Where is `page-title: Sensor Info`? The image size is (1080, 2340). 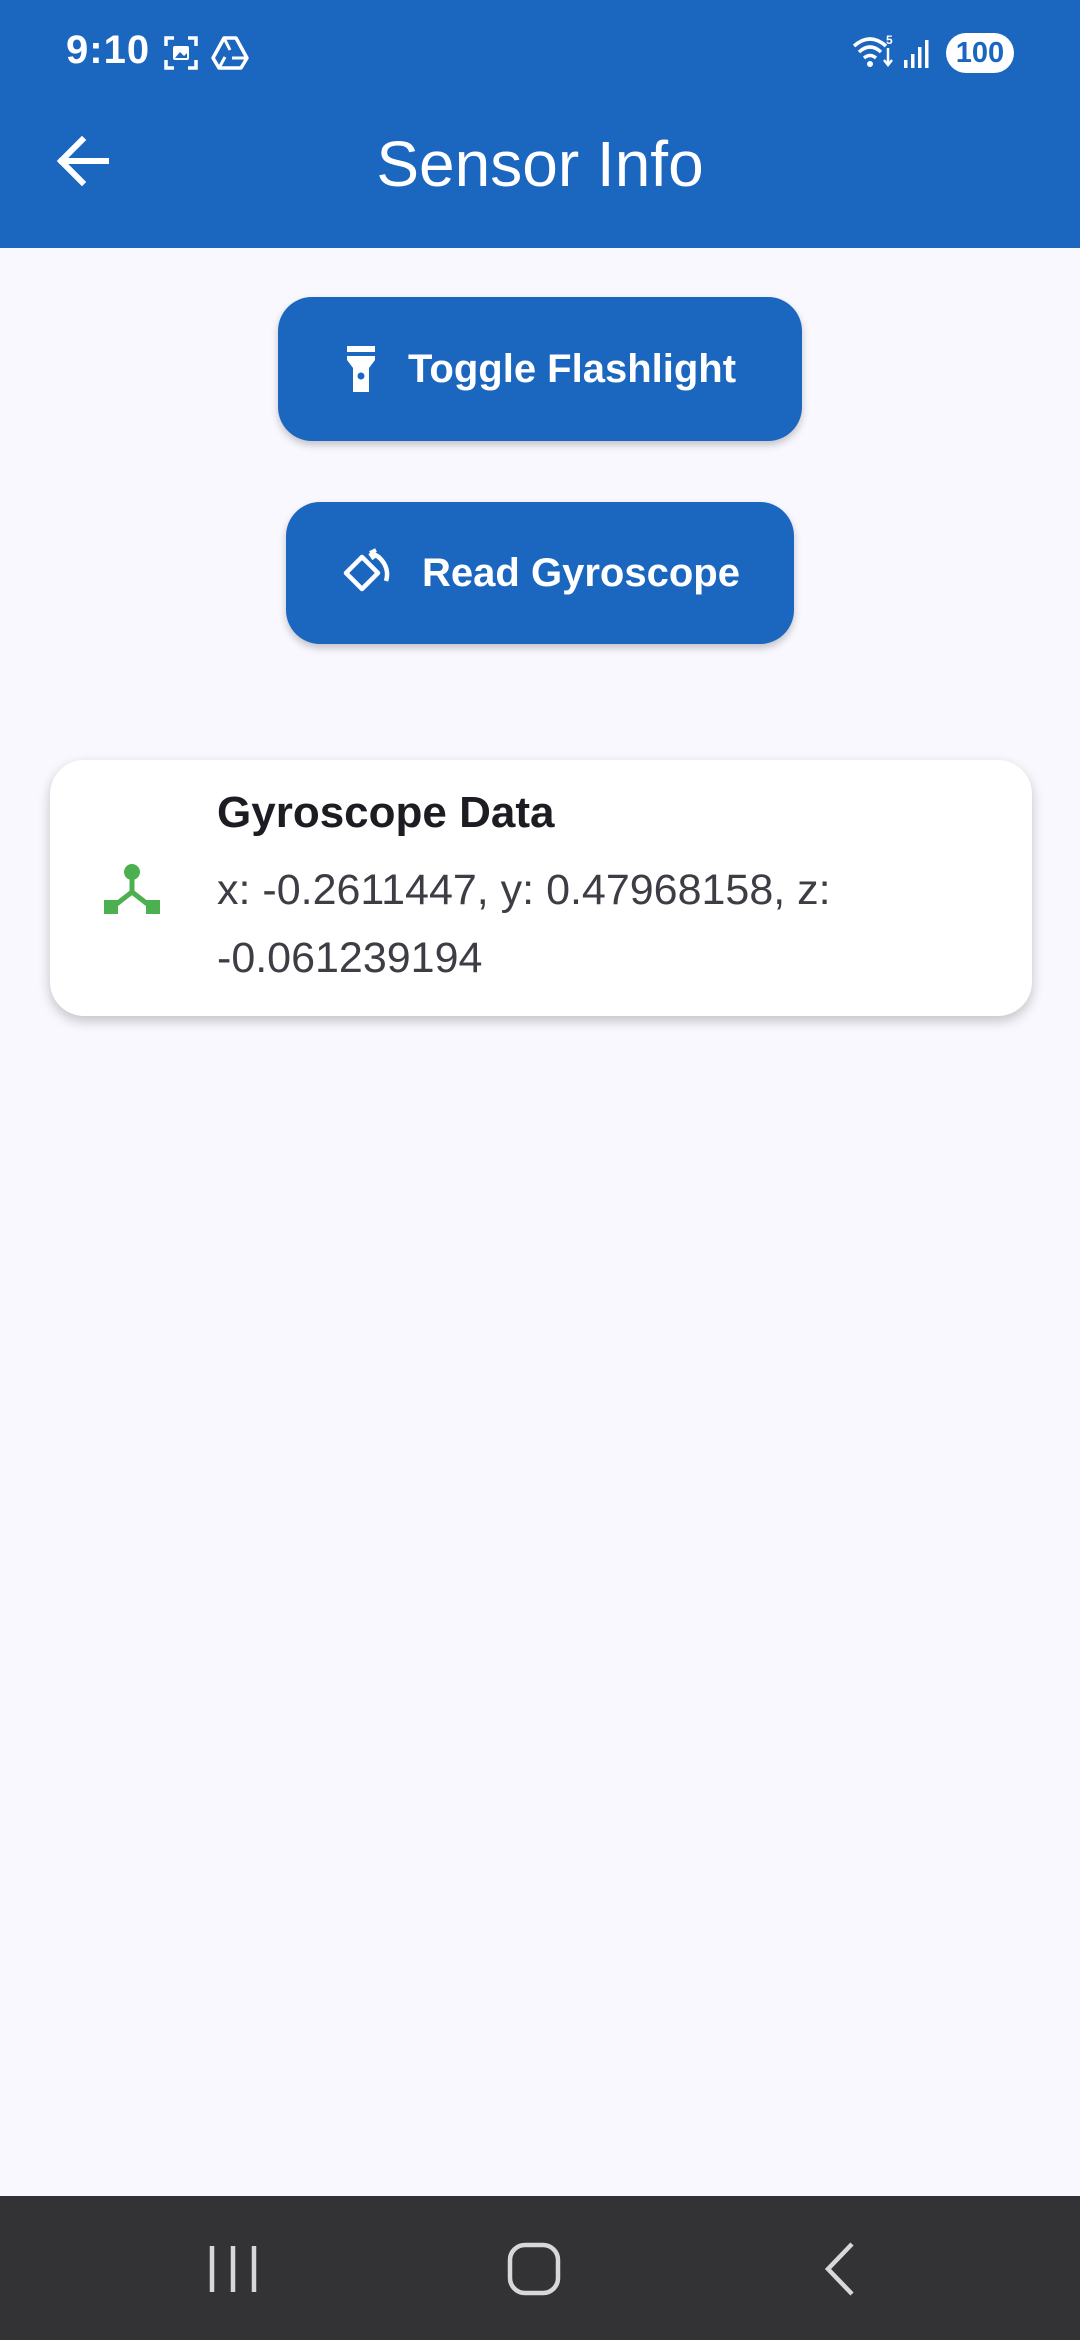
page-title: Sensor Info is located at coordinates (540, 164).